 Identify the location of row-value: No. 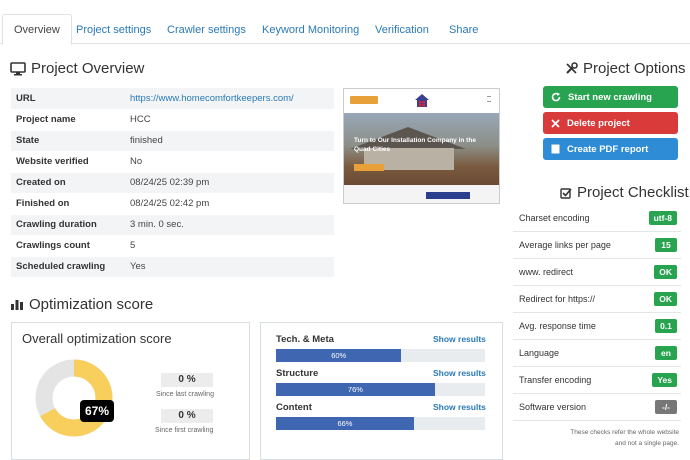
(229, 162).